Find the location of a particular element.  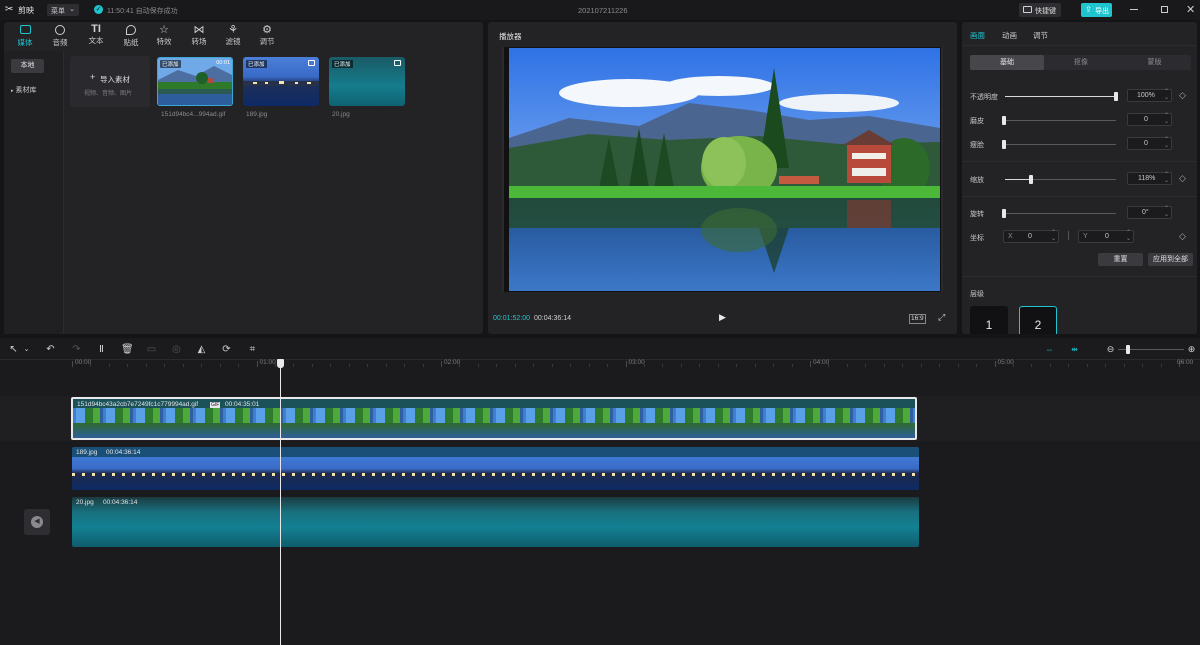

close-icon: ✕ is located at coordinates (1190, 9).